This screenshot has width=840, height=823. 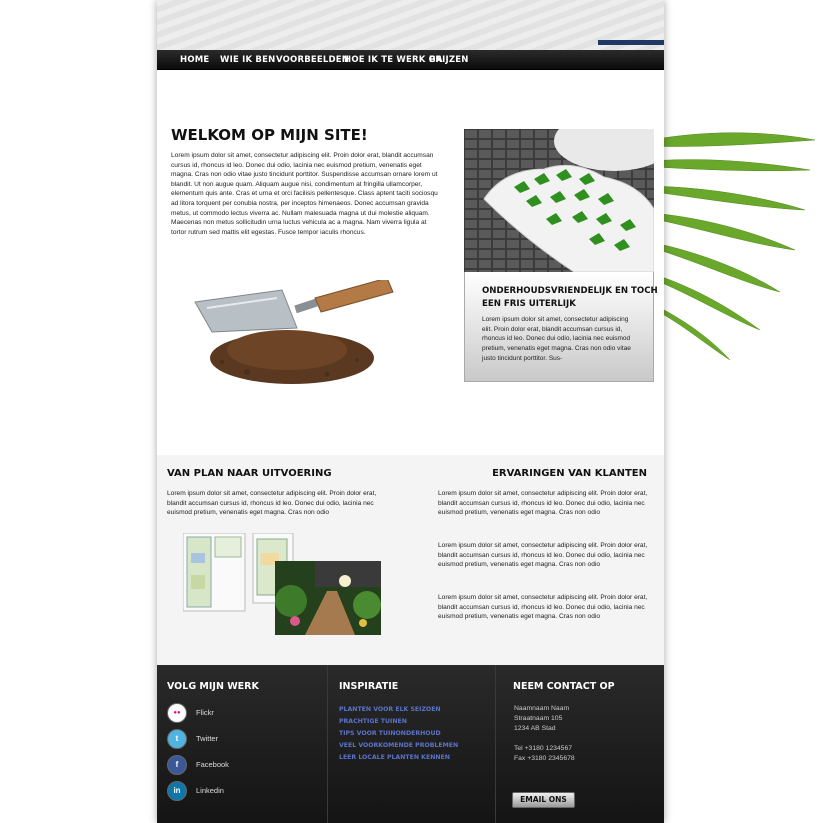 What do you see at coordinates (294, 332) in the screenshot?
I see `trowel-soil-image` at bounding box center [294, 332].